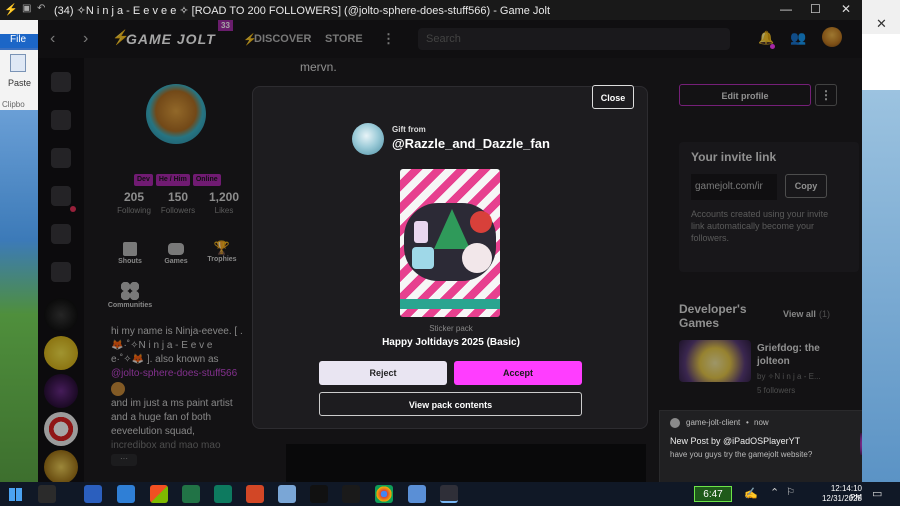 The image size is (900, 506). Describe the element at coordinates (877, 493) in the screenshot. I see `notification-center-icon: ▭` at that location.